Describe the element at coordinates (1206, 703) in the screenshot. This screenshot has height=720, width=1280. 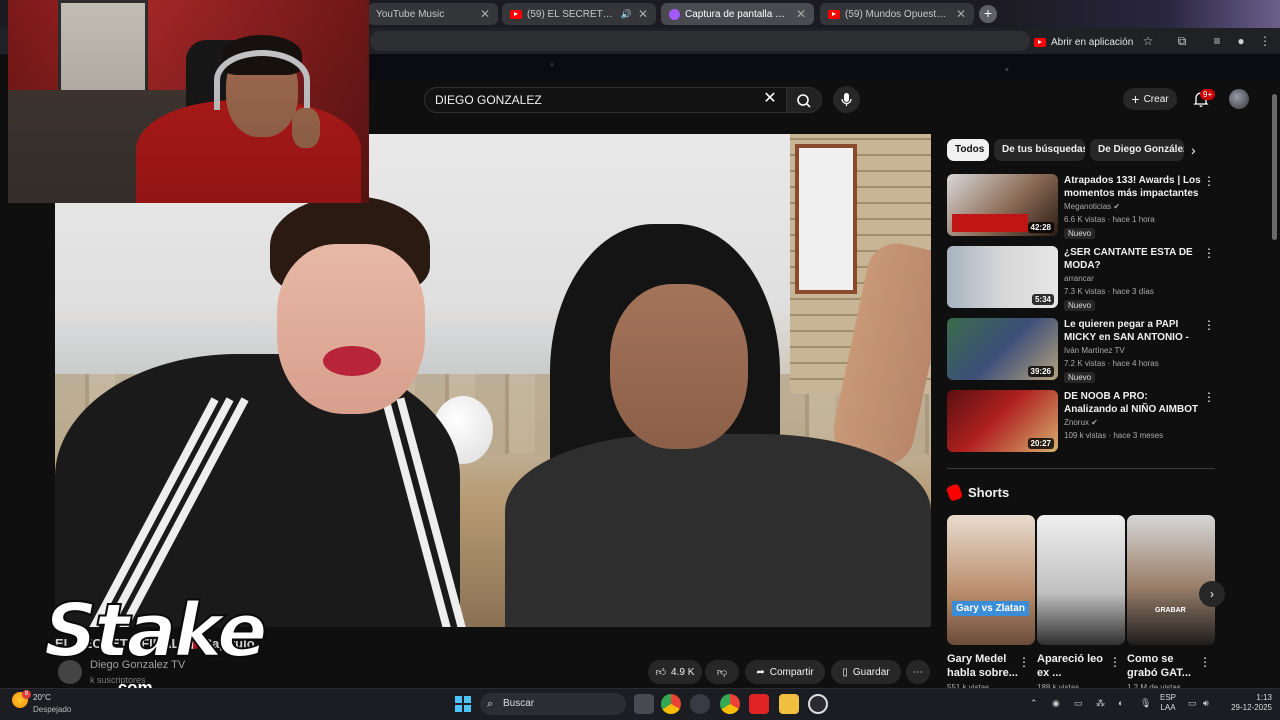
I see `volume-icon: 🔊︎` at that location.